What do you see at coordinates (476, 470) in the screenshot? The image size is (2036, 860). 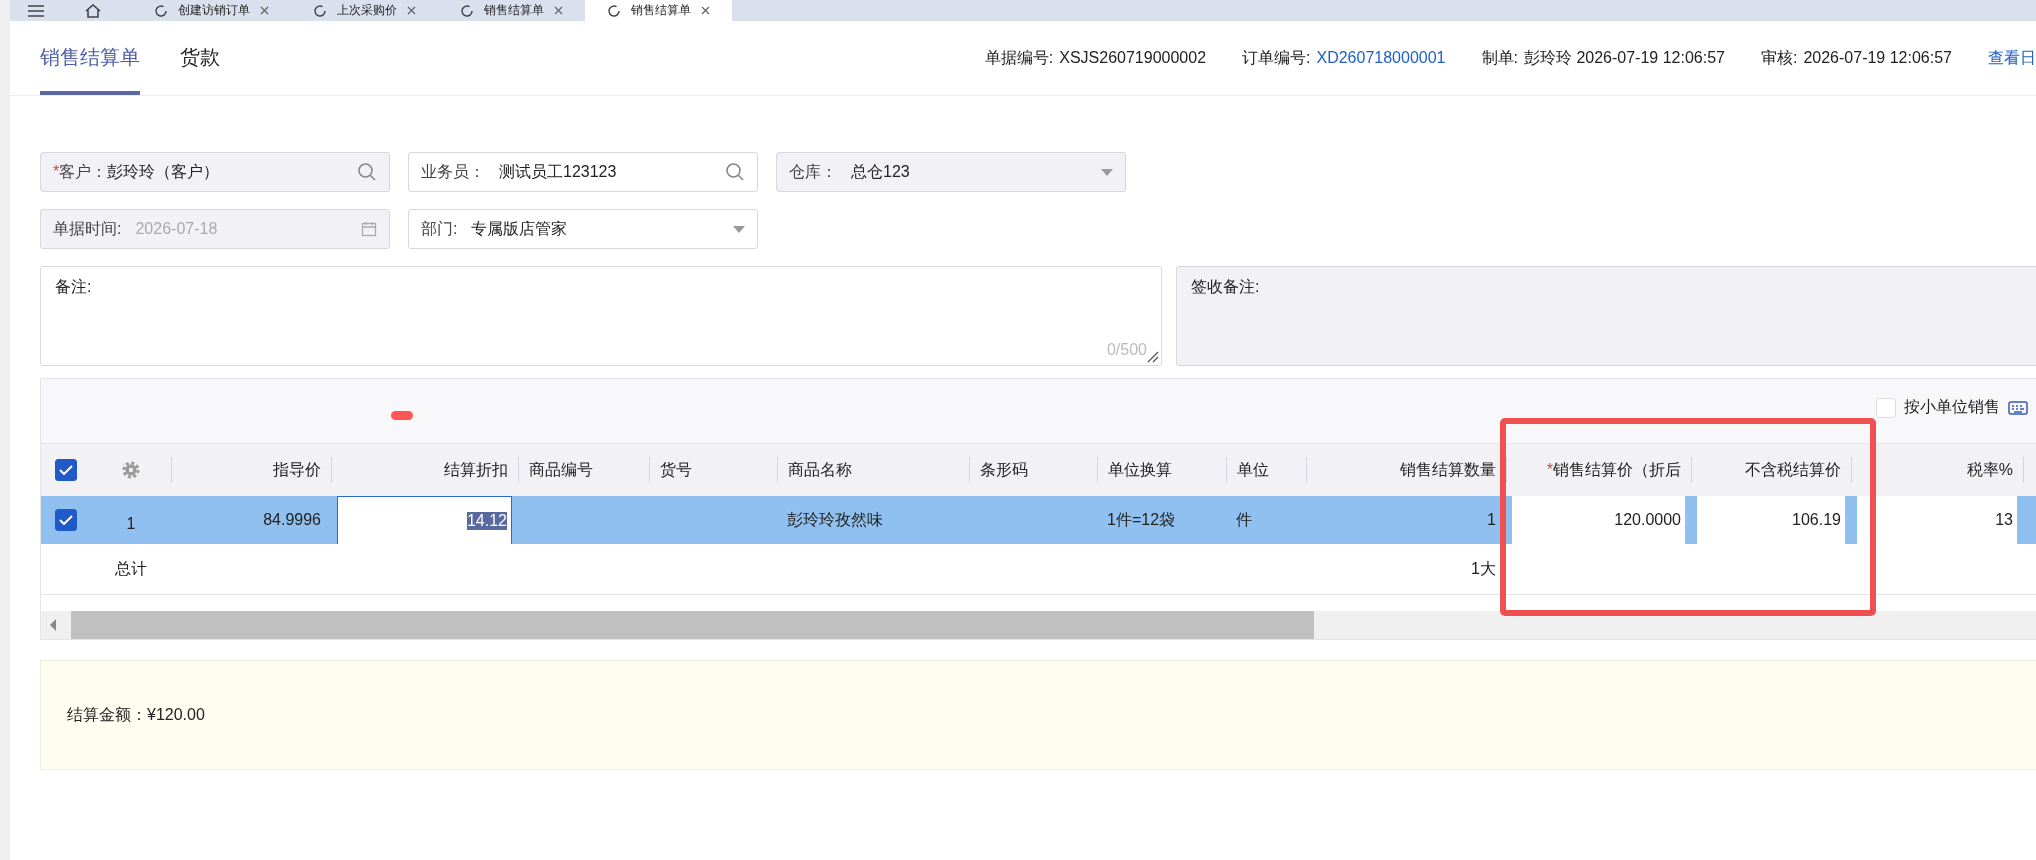 I see `column-header: 结算折扣` at bounding box center [476, 470].